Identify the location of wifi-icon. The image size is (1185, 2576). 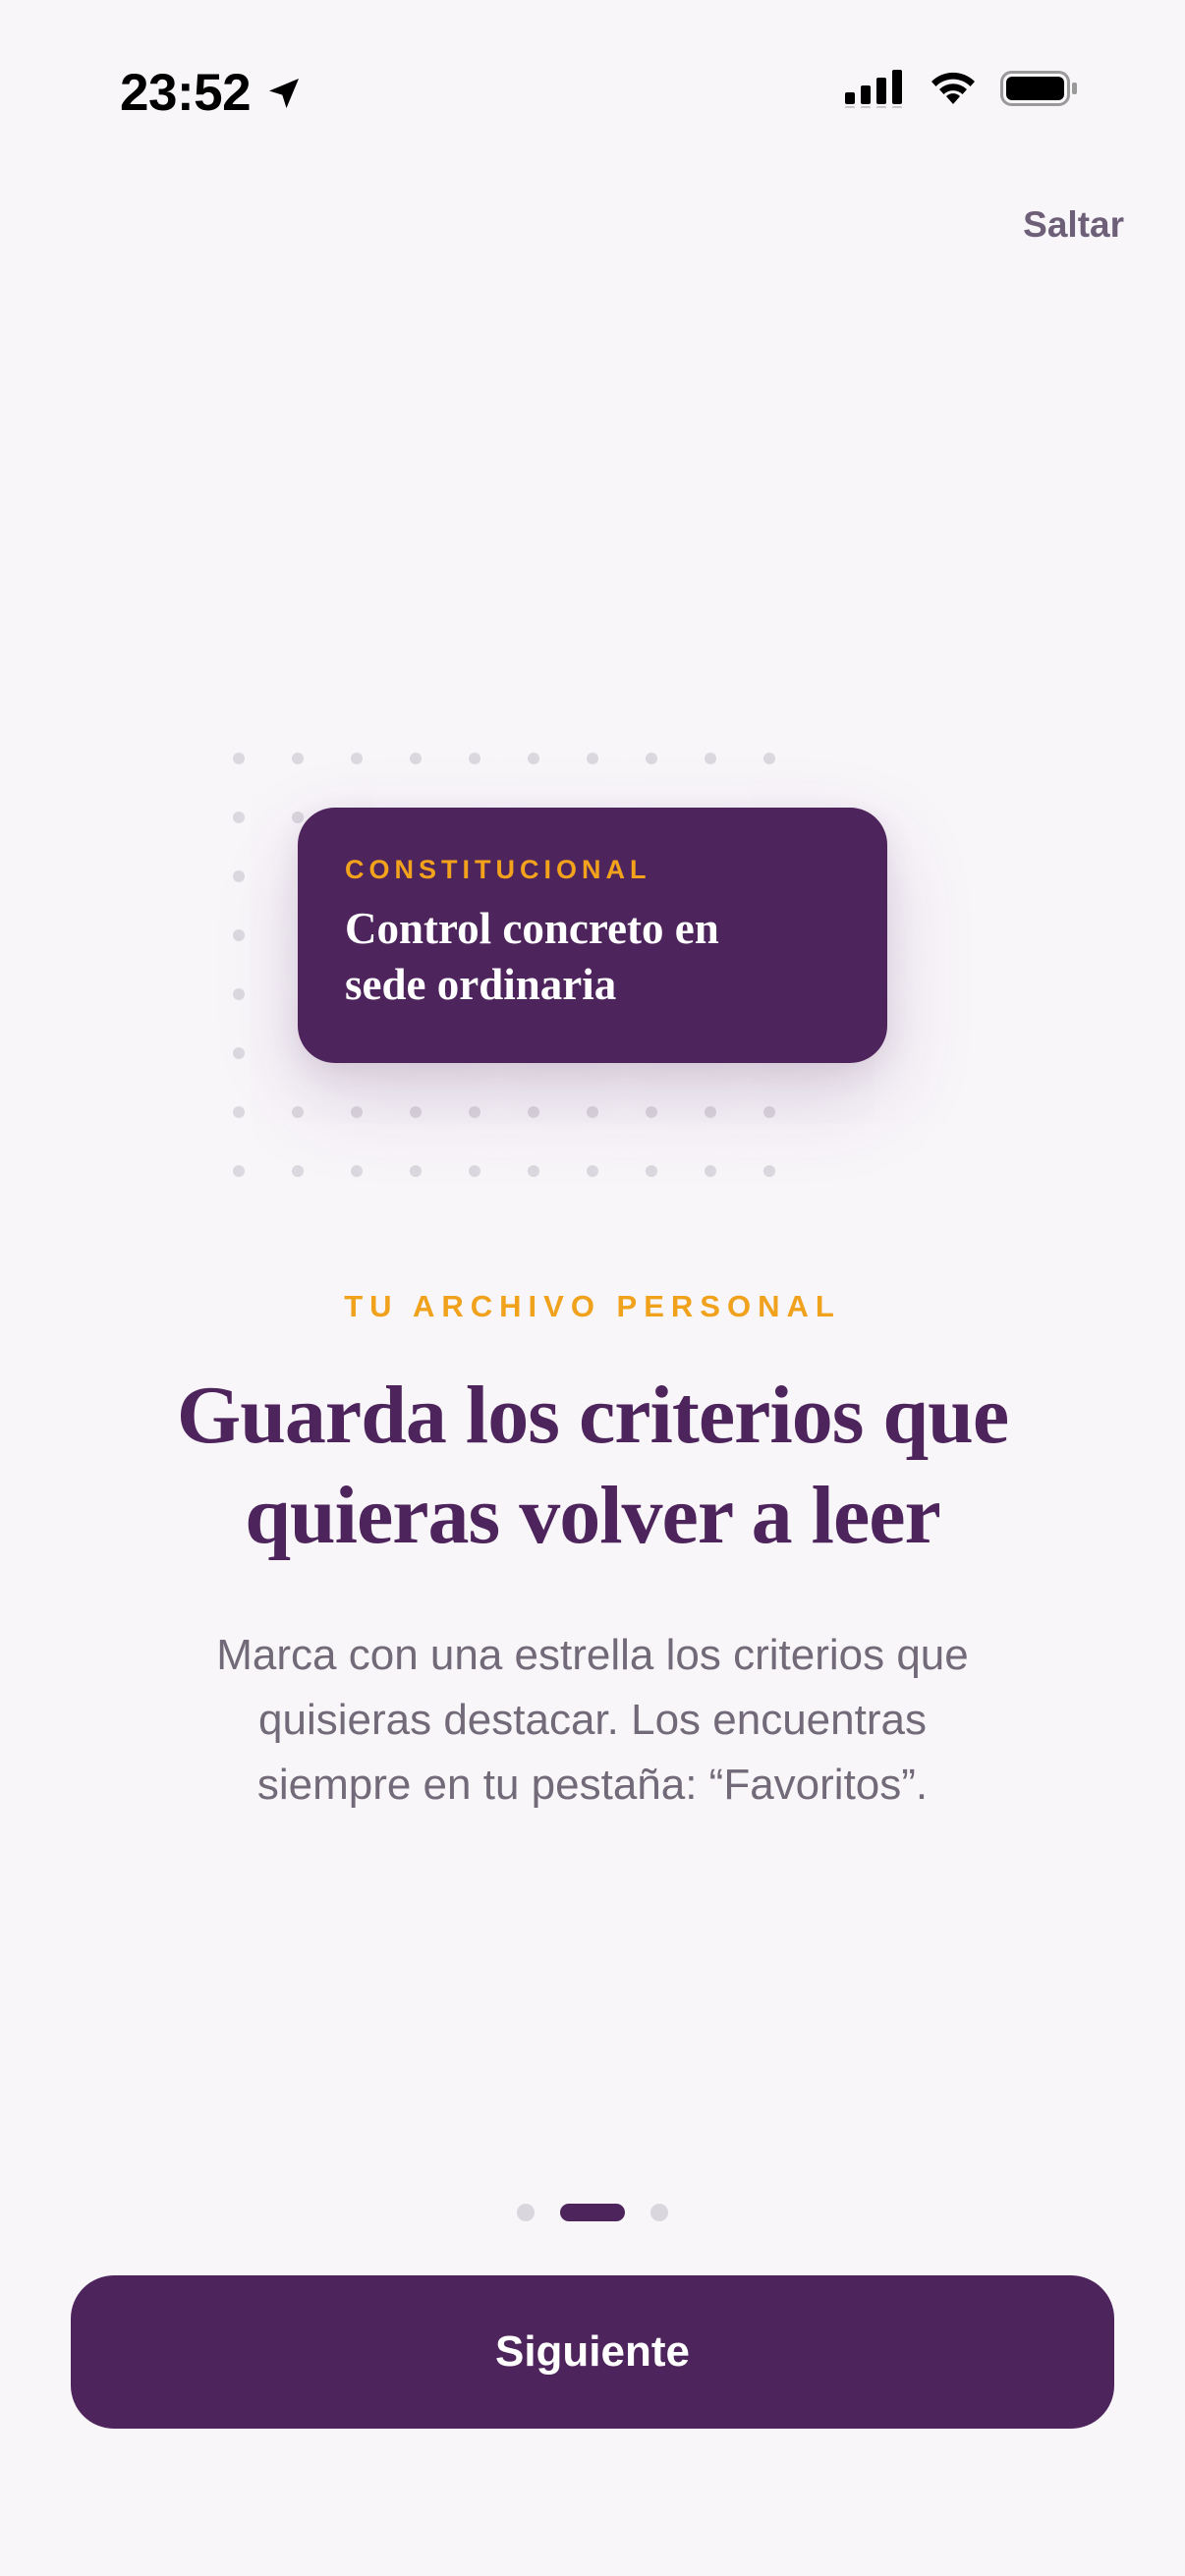
(953, 88).